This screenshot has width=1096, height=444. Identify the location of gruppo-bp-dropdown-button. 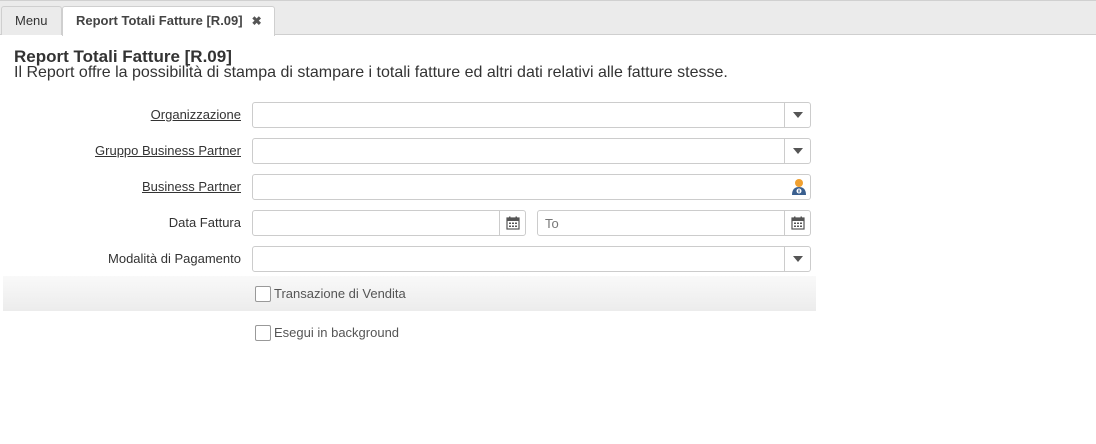
(797, 151).